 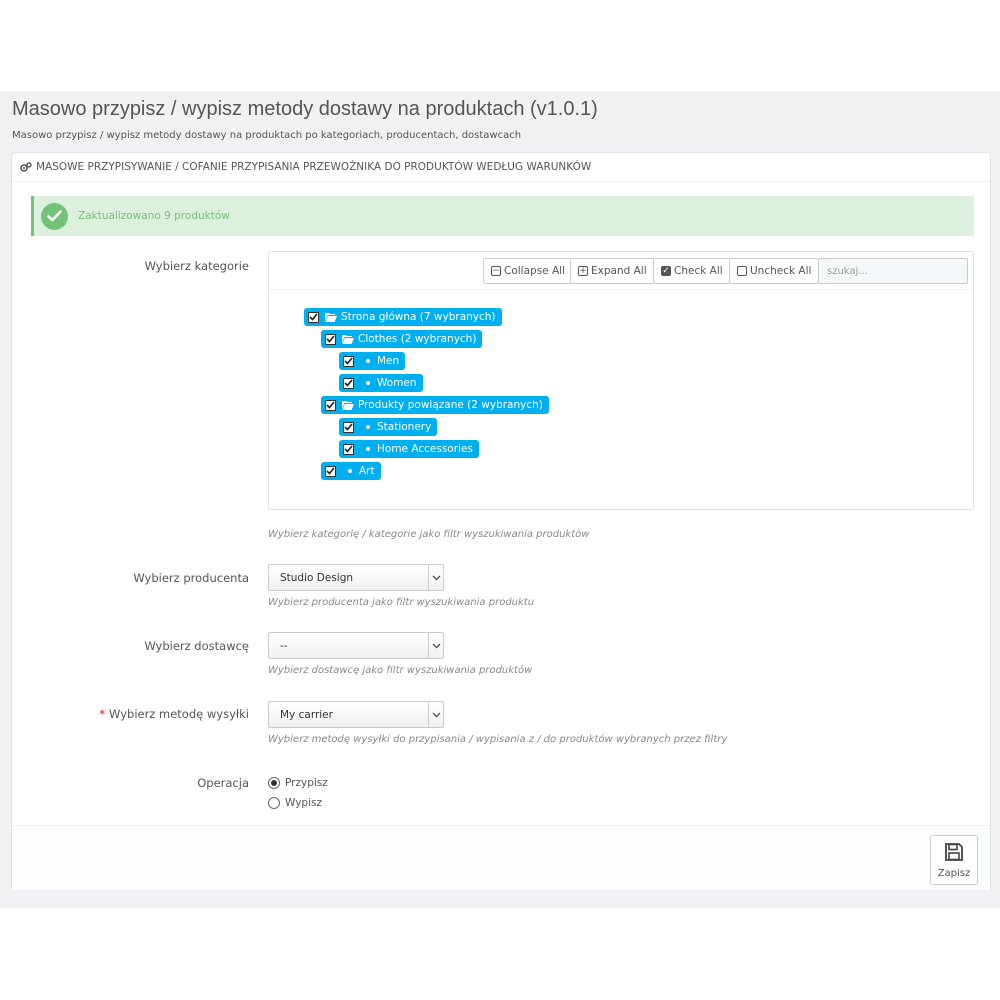 What do you see at coordinates (274, 803) in the screenshot?
I see `radio-empty-icon` at bounding box center [274, 803].